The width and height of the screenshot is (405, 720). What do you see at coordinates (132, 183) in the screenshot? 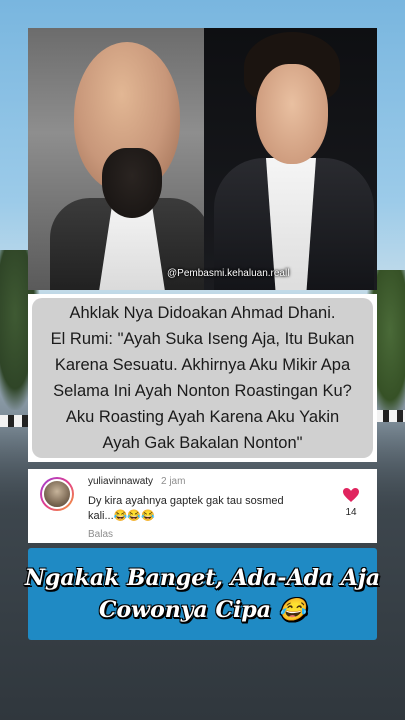
I see `photo-left-beard` at bounding box center [132, 183].